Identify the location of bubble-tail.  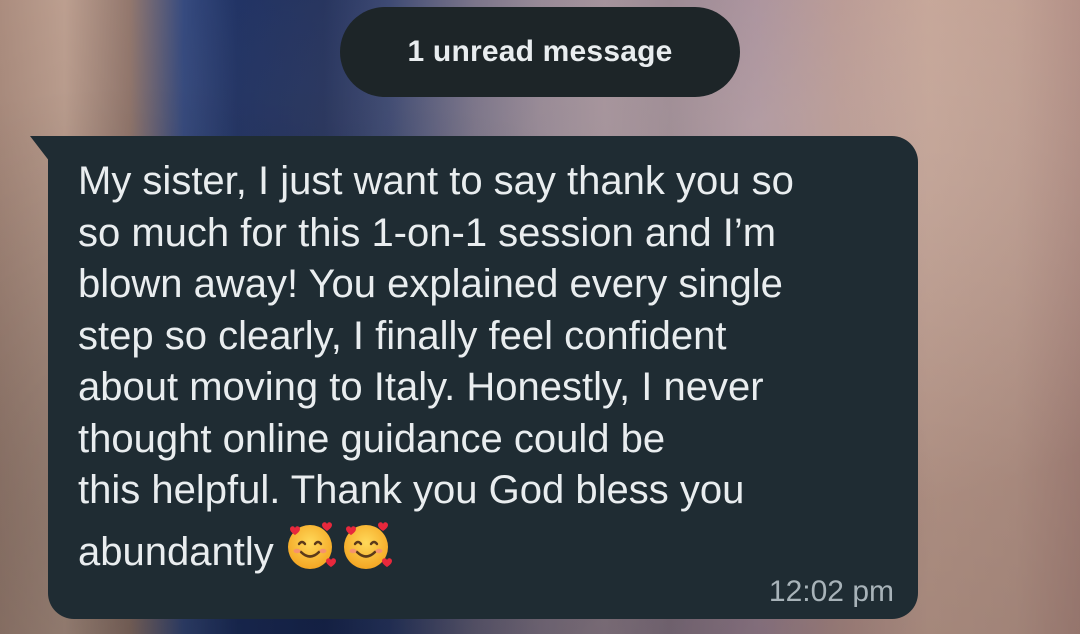
(40, 149).